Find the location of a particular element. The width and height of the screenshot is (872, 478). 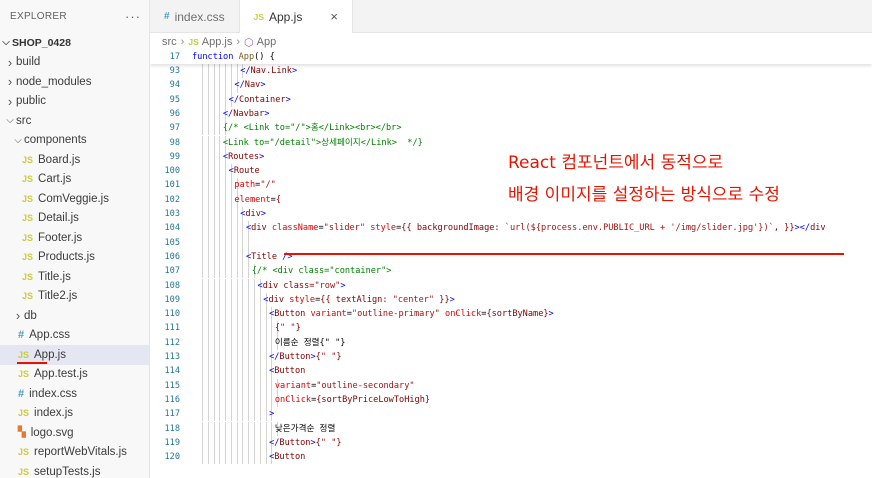

tree-item-label: Title2.js is located at coordinates (58, 296).